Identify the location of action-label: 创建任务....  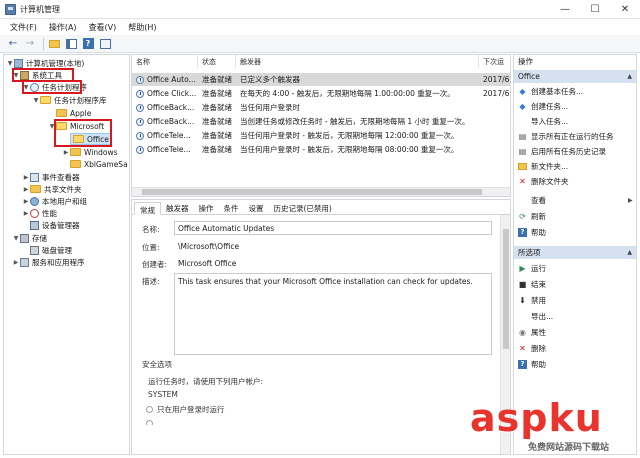
(550, 106).